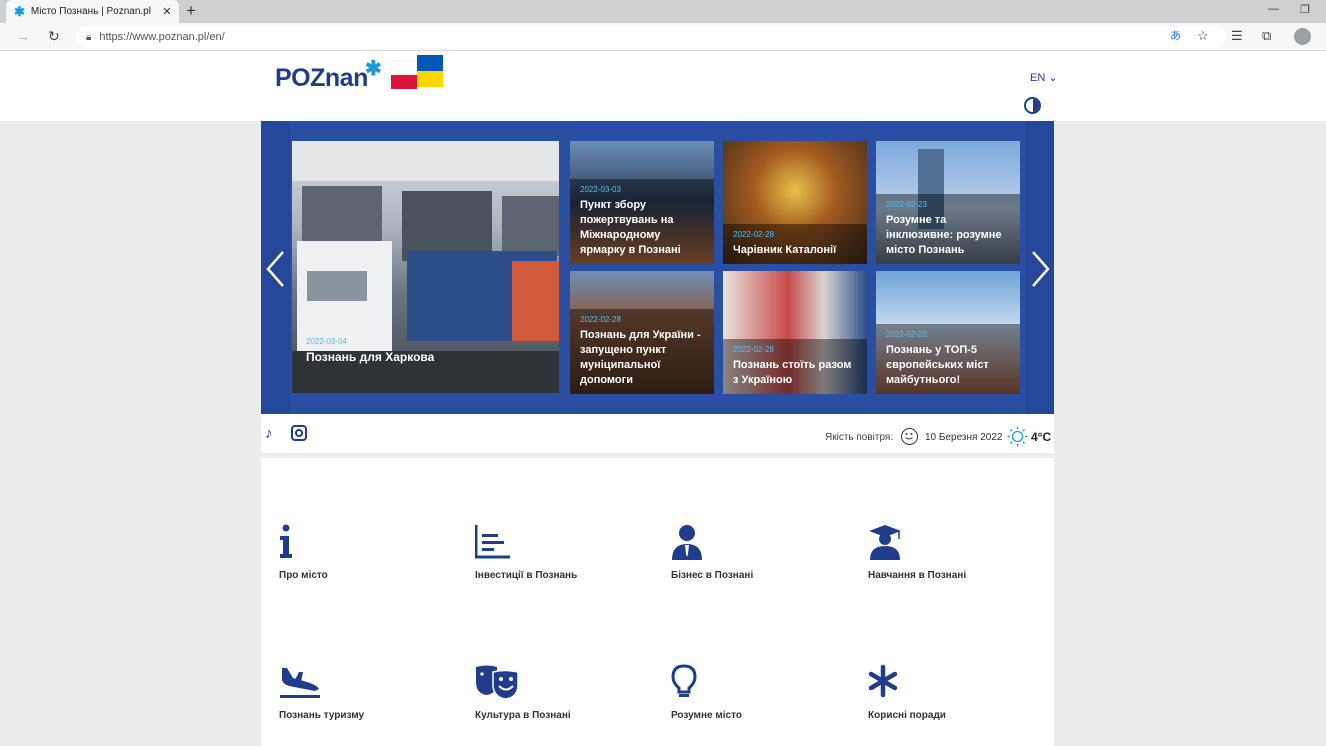  What do you see at coordinates (303, 575) in the screenshot?
I see `quicklink-label: Про місто` at bounding box center [303, 575].